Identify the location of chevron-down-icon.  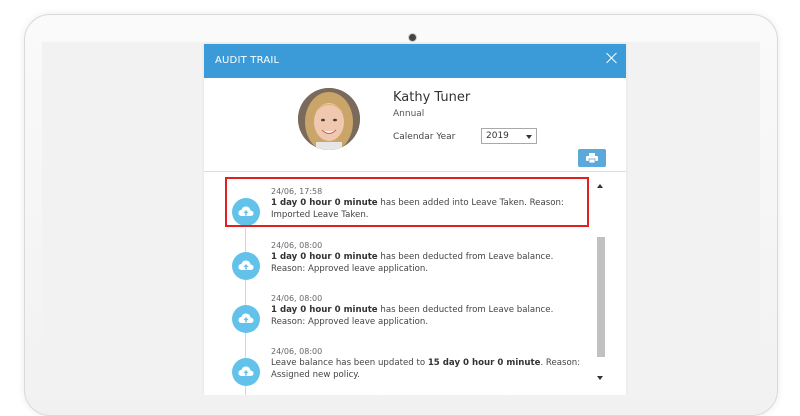
(529, 137).